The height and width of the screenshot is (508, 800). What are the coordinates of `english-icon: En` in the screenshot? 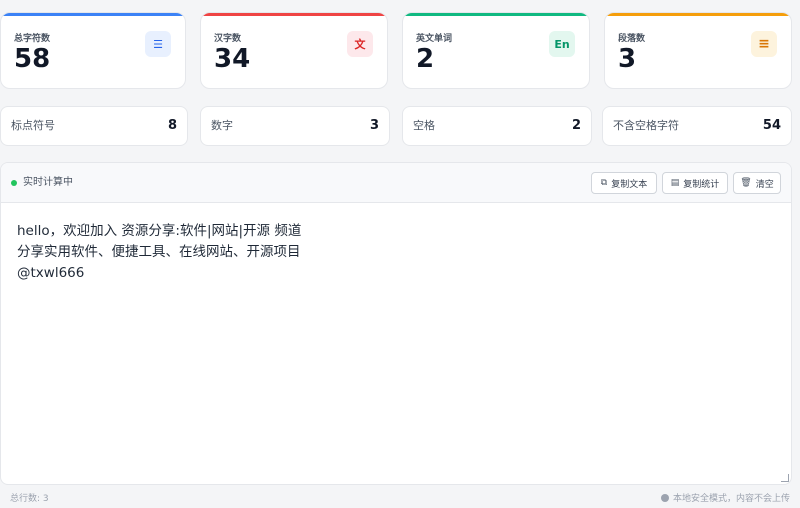 It's located at (562, 44).